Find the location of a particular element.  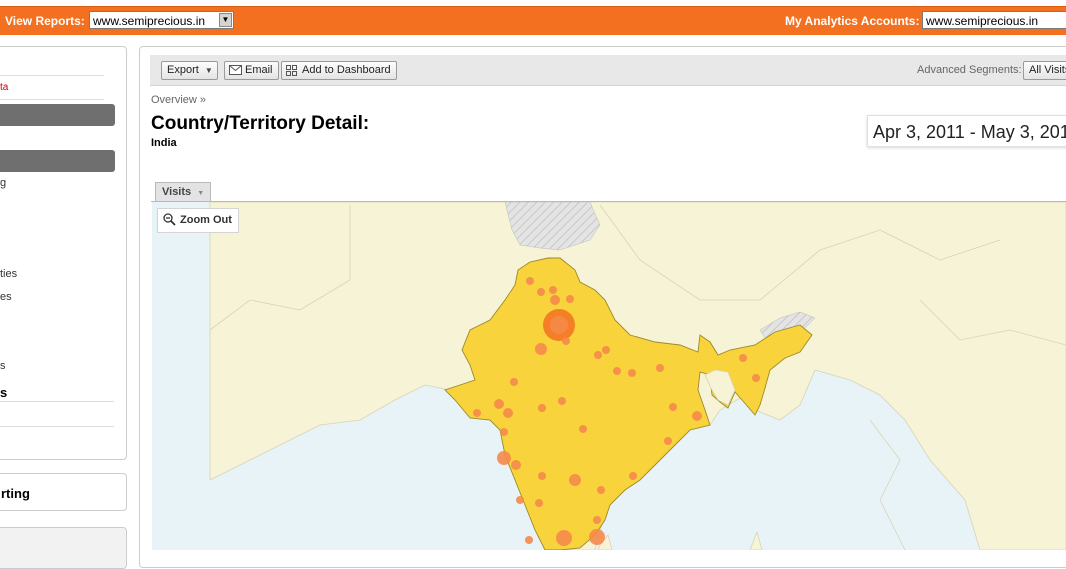

sidebar-item-6: s is located at coordinates (3, 392).